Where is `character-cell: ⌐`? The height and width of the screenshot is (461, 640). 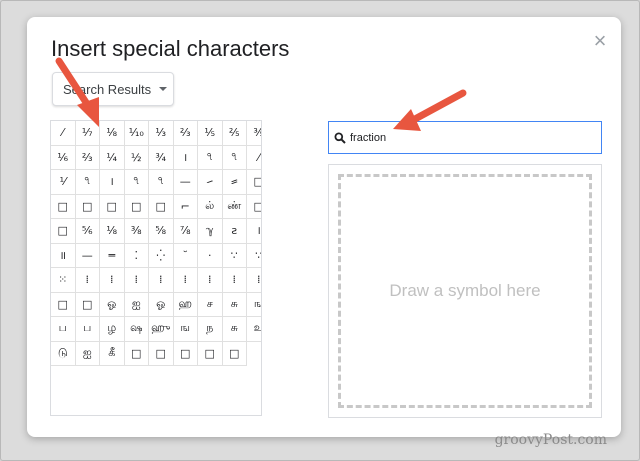
character-cell: ⌐ is located at coordinates (185, 206).